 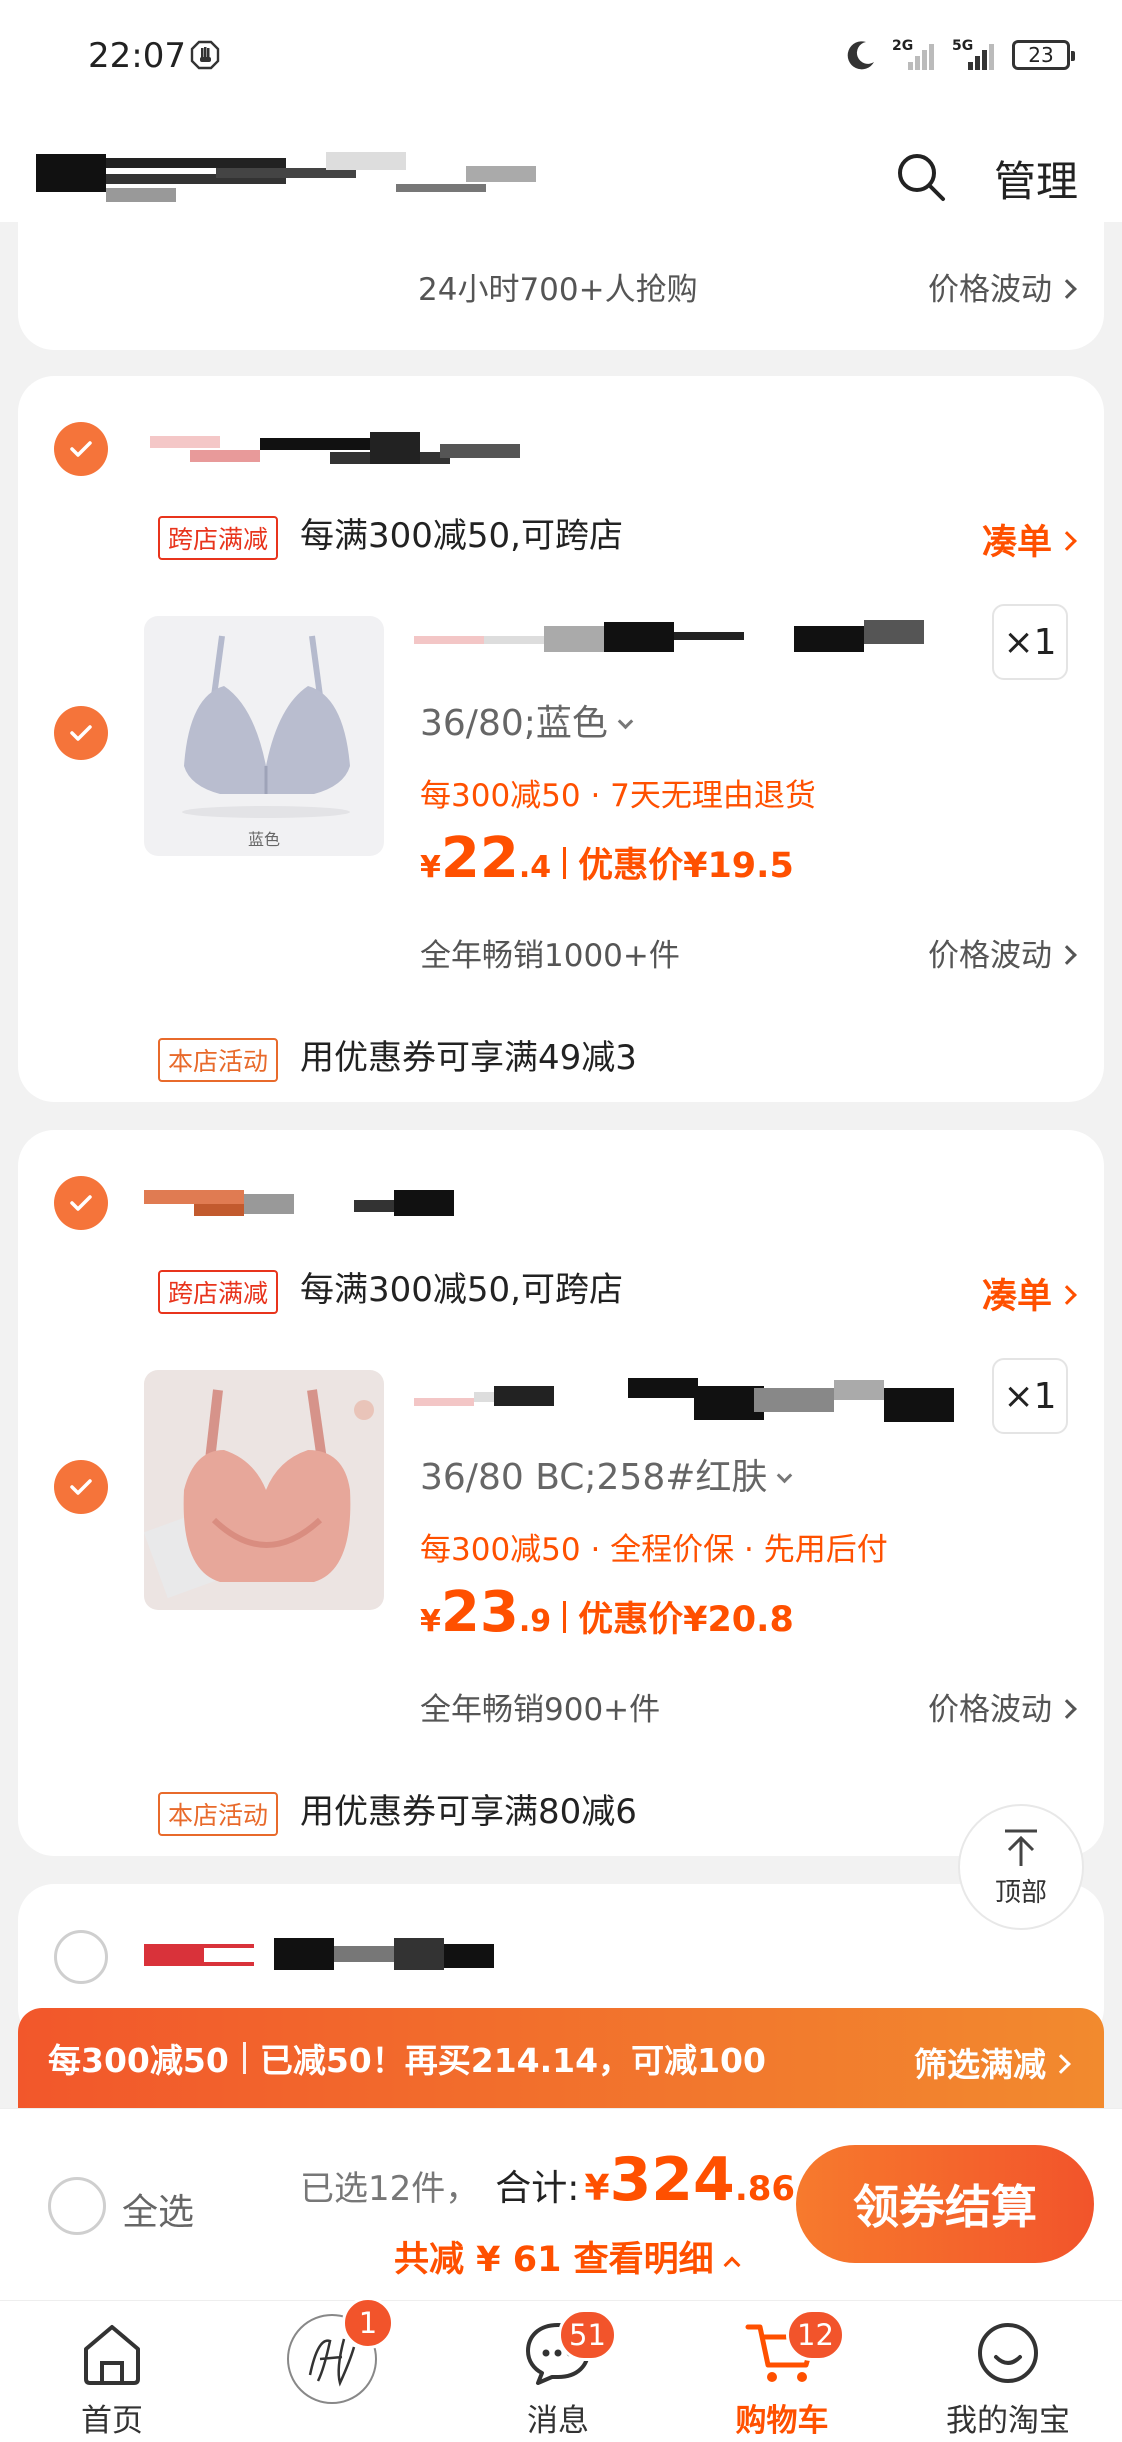 What do you see at coordinates (903, 46) in the screenshot?
I see `network-2g-label: 2G` at bounding box center [903, 46].